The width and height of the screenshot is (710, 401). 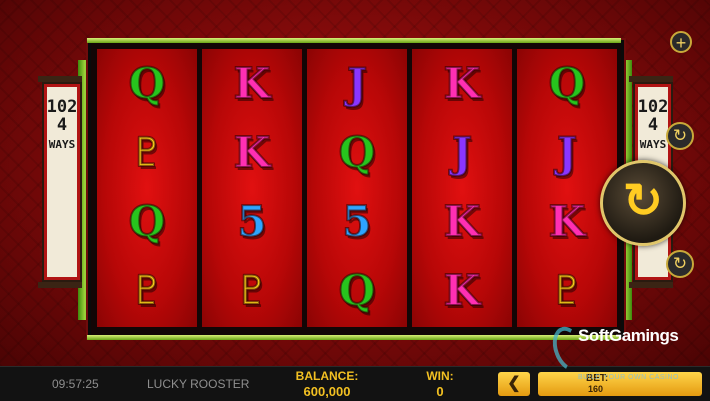 What do you see at coordinates (354, 40) in the screenshot?
I see `frame-top-bar` at bounding box center [354, 40].